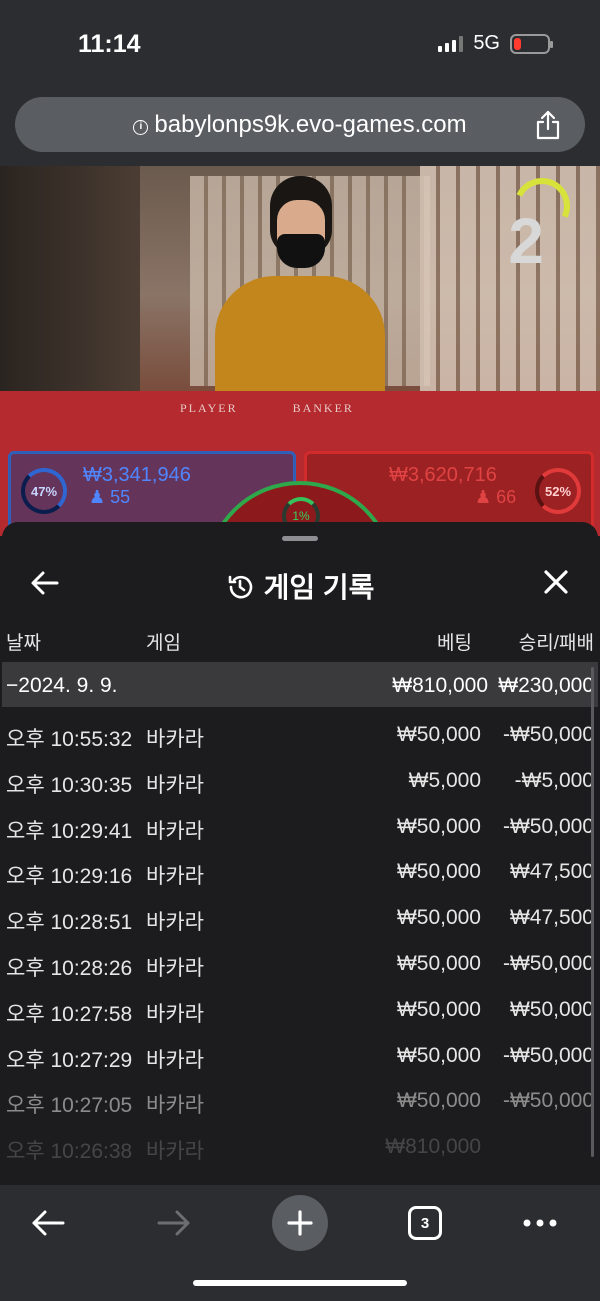  What do you see at coordinates (300, 44) in the screenshot?
I see `status-bar: 11:14 5G` at bounding box center [300, 44].